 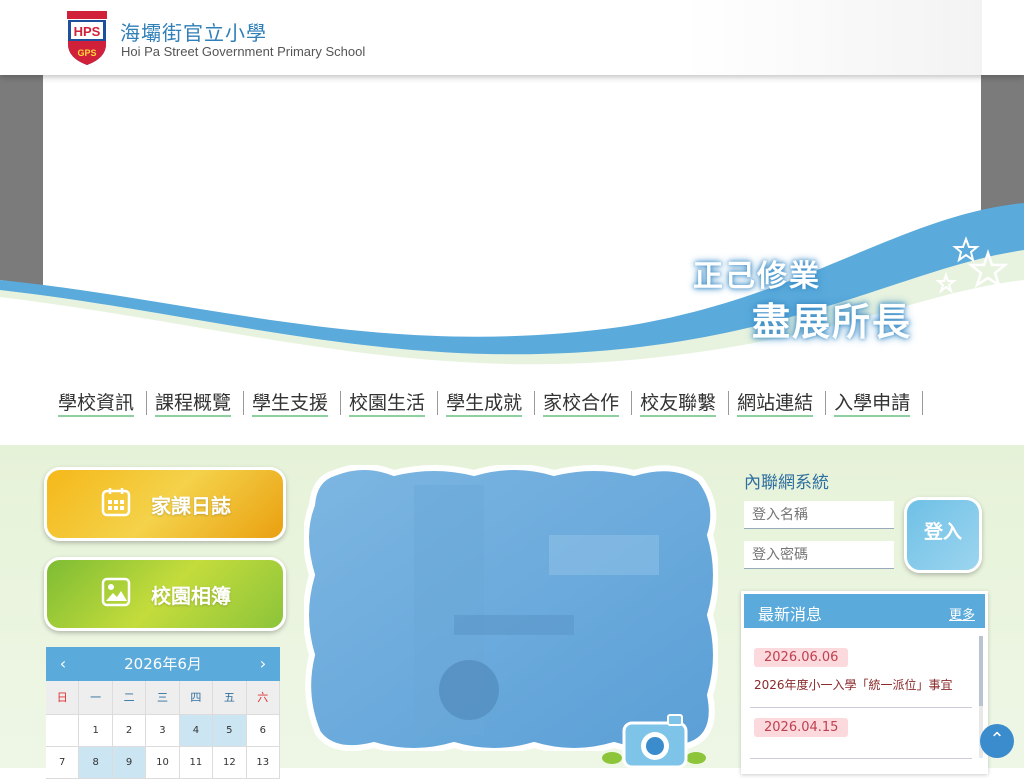 What do you see at coordinates (63, 731) in the screenshot?
I see `calendar-day` at bounding box center [63, 731].